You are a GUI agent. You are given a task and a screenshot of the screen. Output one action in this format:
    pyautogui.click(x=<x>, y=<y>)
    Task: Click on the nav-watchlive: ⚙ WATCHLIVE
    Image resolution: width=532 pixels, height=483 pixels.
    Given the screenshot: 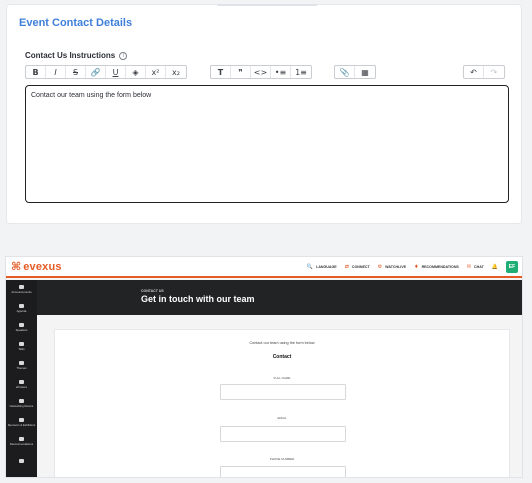 What is the action you would take?
    pyautogui.click(x=392, y=267)
    